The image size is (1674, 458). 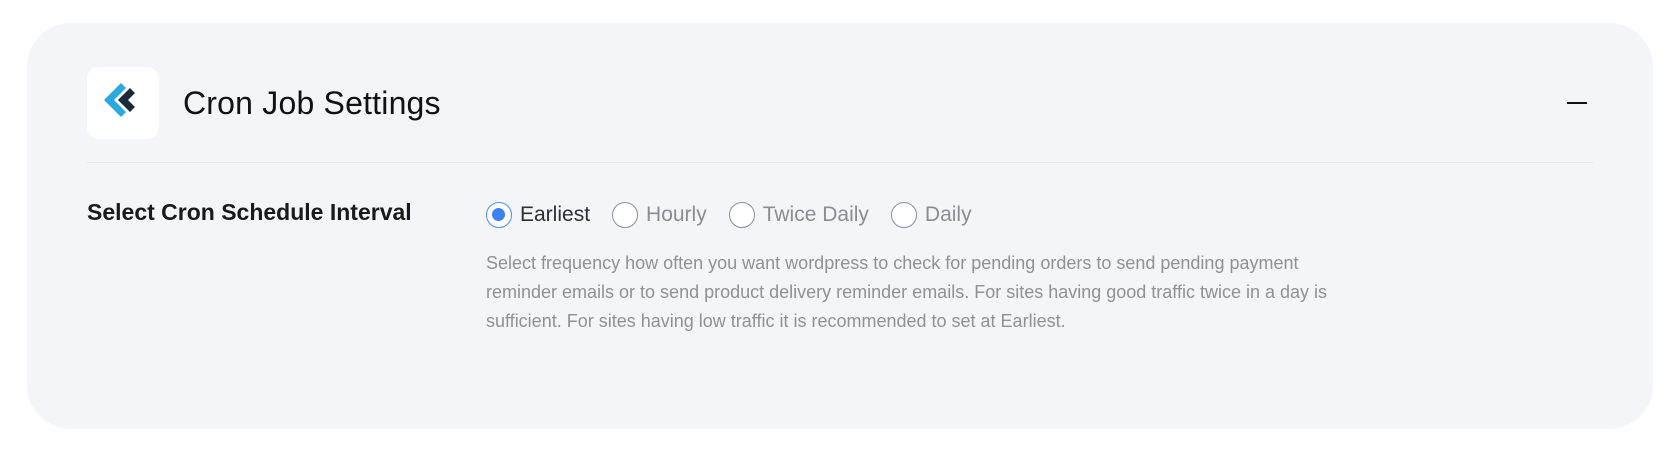 I want to click on logo, so click(x=123, y=103).